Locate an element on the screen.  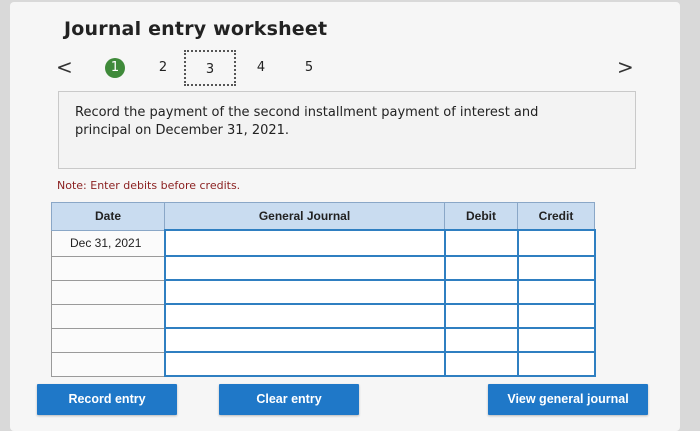
table-row: Dec 31, 2021 is located at coordinates (323, 243).